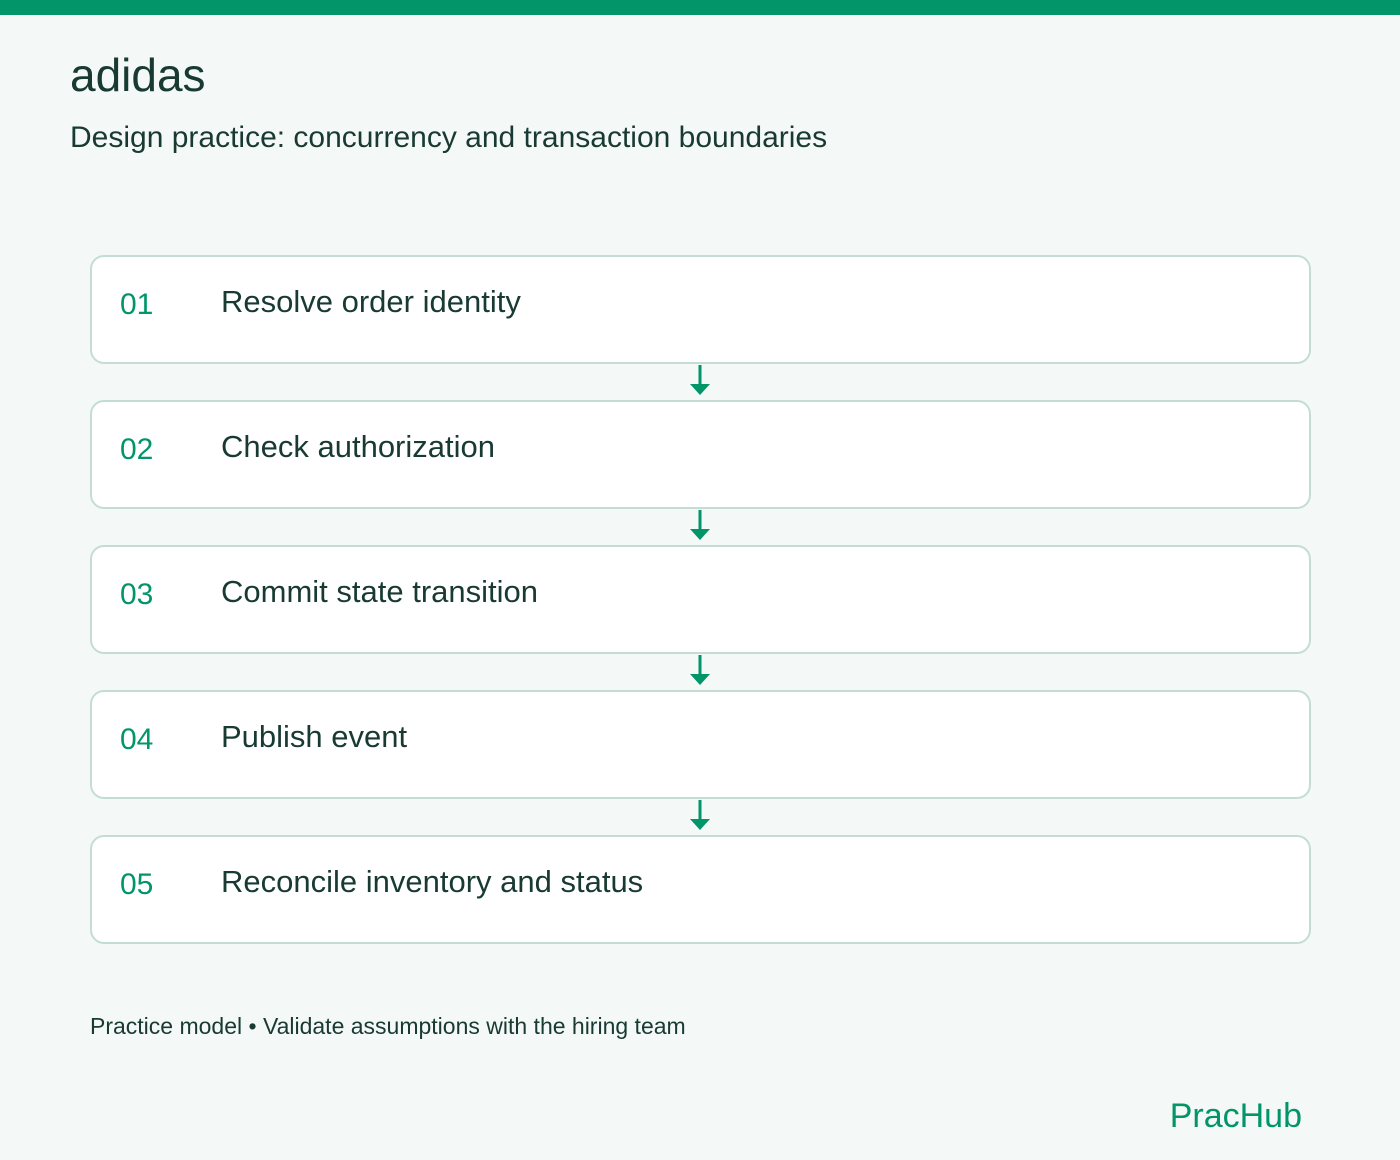 The height and width of the screenshot is (1160, 1400). Describe the element at coordinates (314, 736) in the screenshot. I see `step-label: Publish event` at that location.